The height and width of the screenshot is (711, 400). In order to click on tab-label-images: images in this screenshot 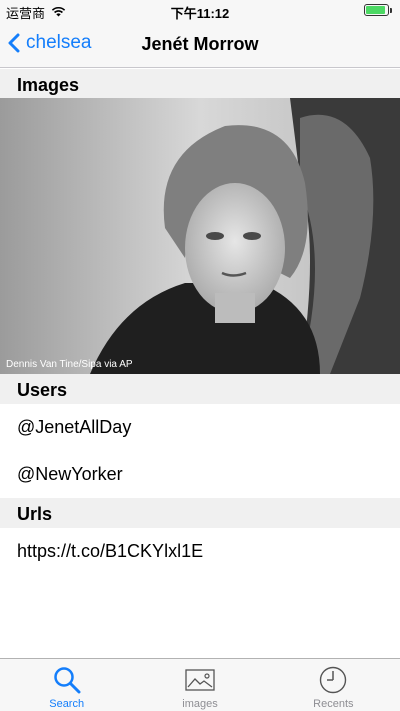, I will do `click(200, 704)`.